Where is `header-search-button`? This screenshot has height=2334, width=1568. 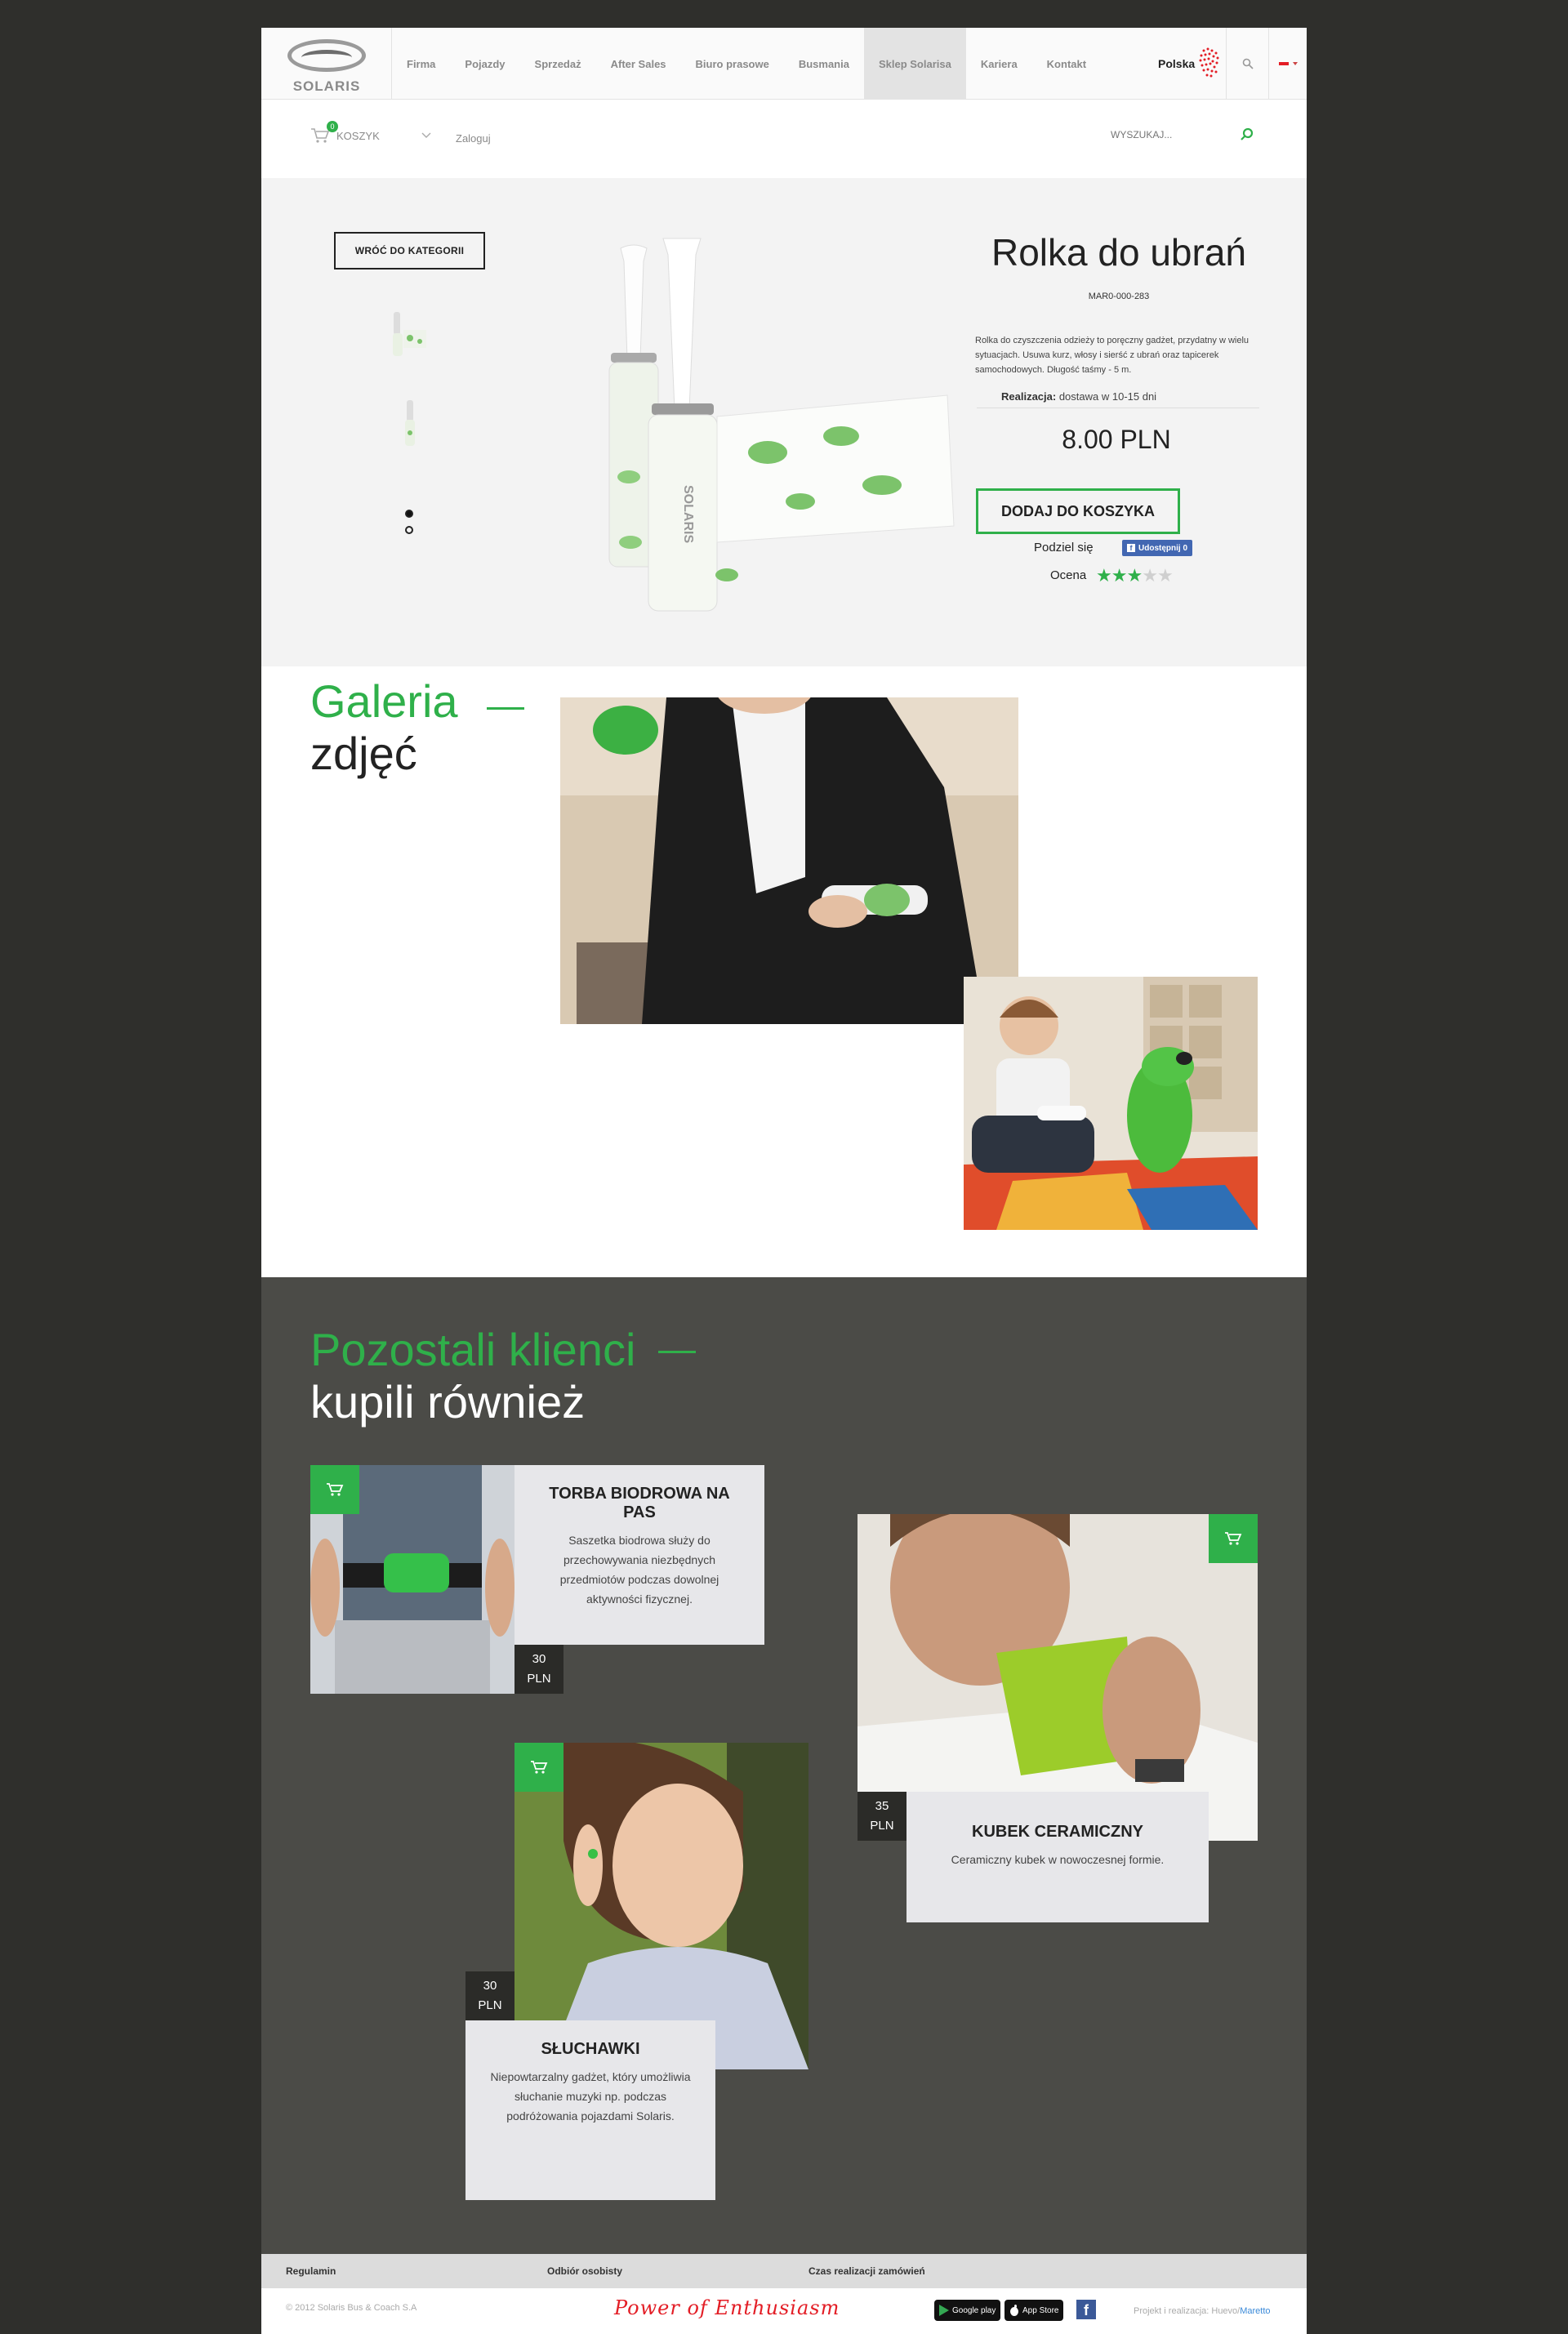
header-search-button is located at coordinates (1248, 64).